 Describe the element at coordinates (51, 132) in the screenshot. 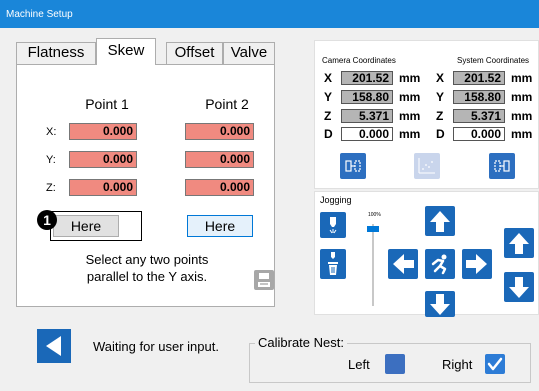

I see `row-label-x: X:` at that location.